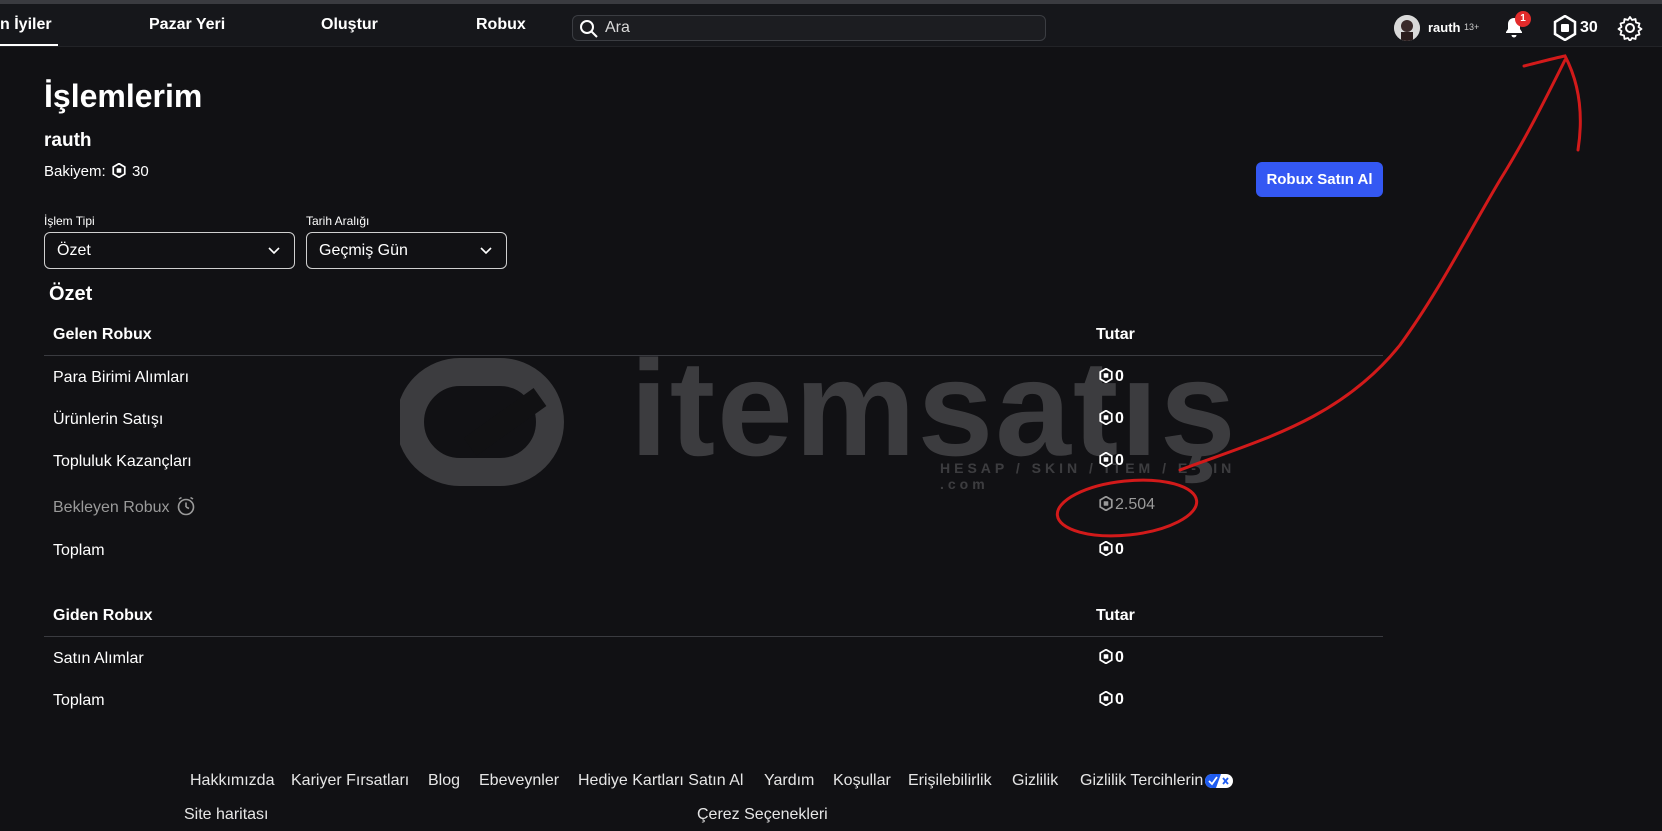 Image resolution: width=1662 pixels, height=831 pixels. What do you see at coordinates (1319, 179) in the screenshot?
I see `buy-robux-button: Robux Satın Al` at bounding box center [1319, 179].